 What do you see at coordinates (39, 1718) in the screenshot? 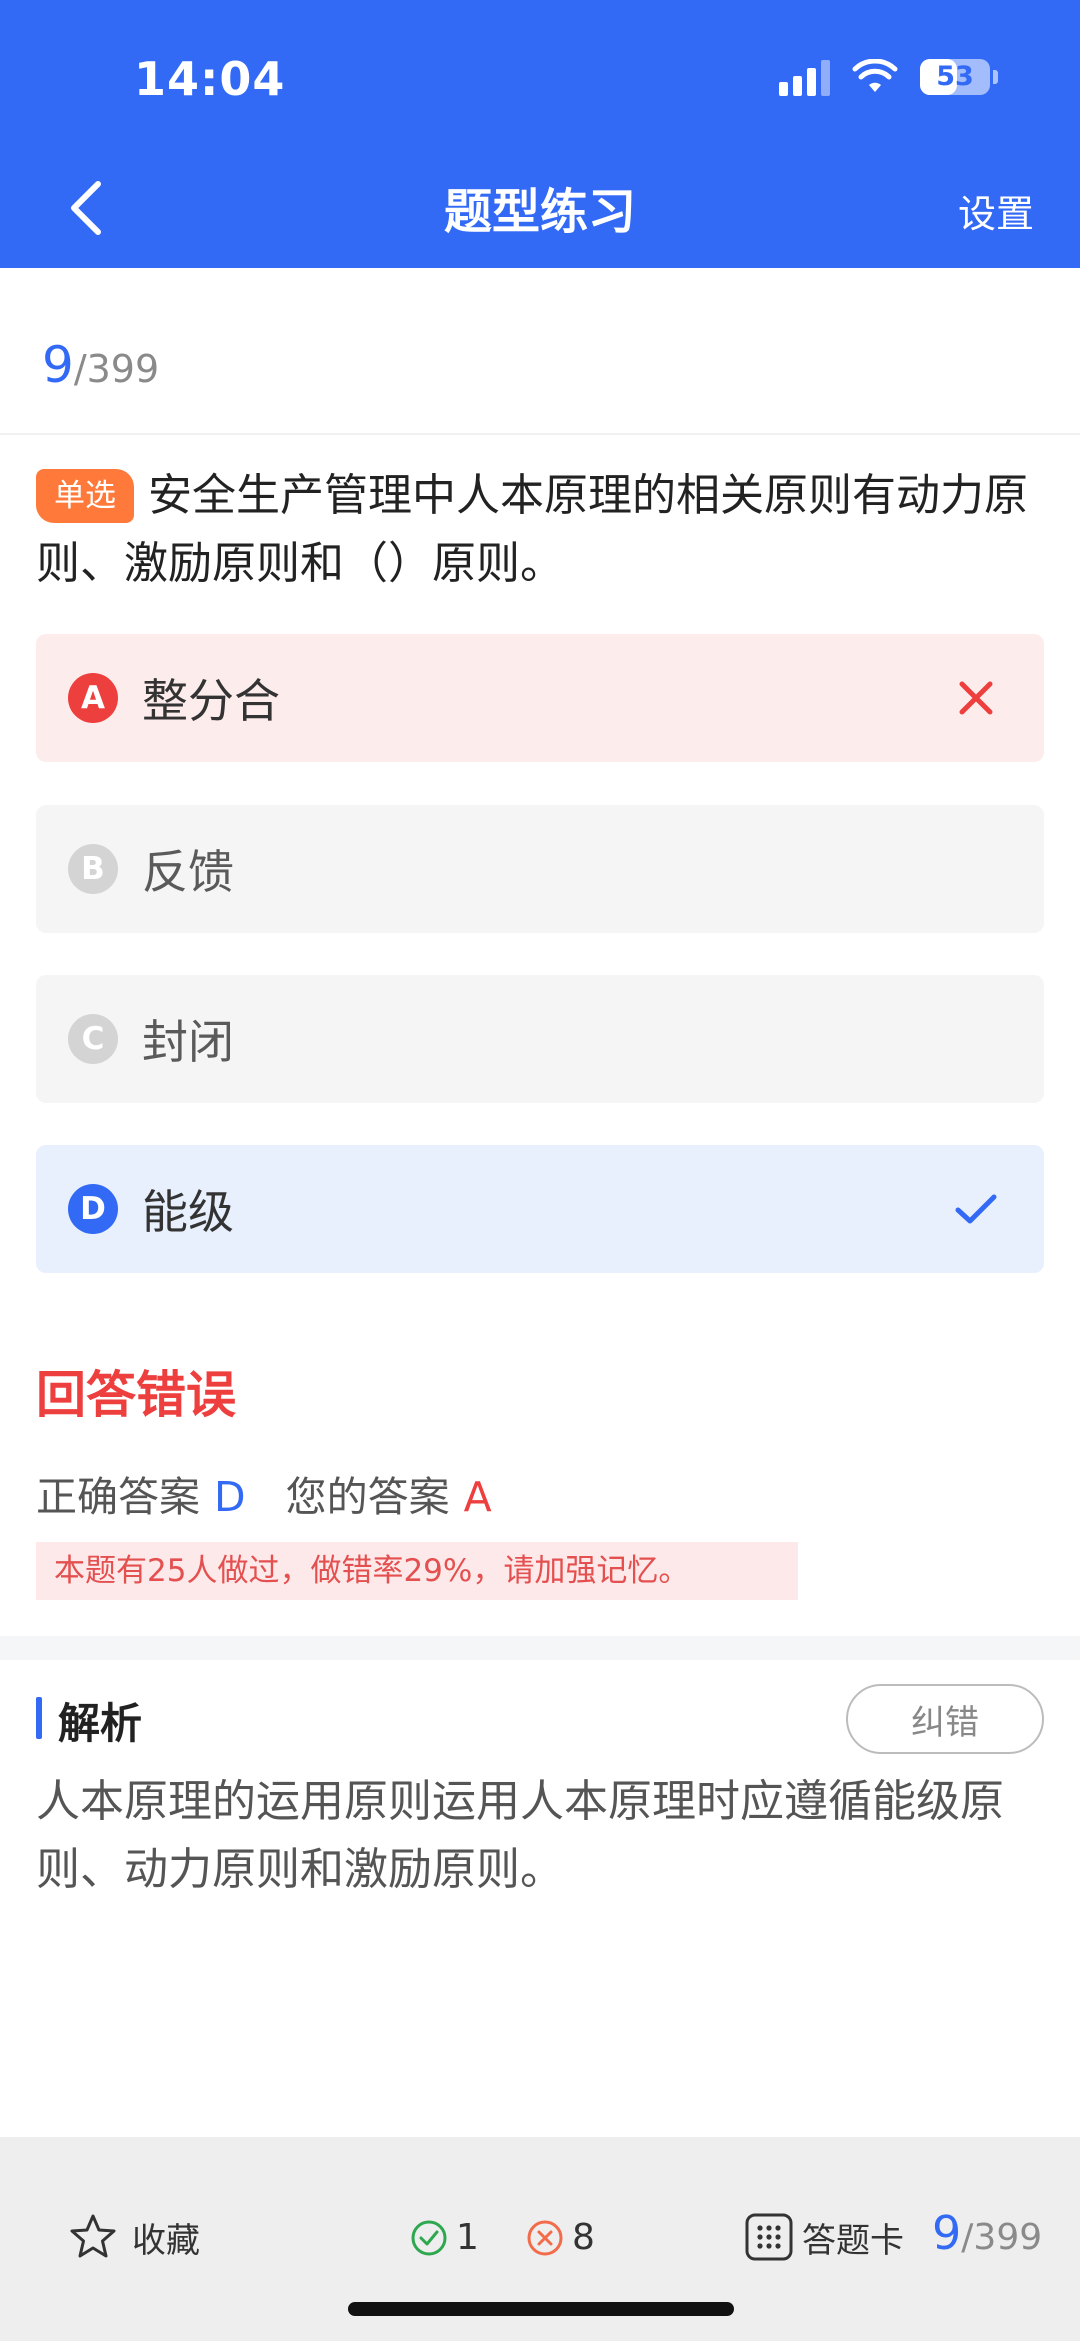
I see `analysis-accent-bar` at bounding box center [39, 1718].